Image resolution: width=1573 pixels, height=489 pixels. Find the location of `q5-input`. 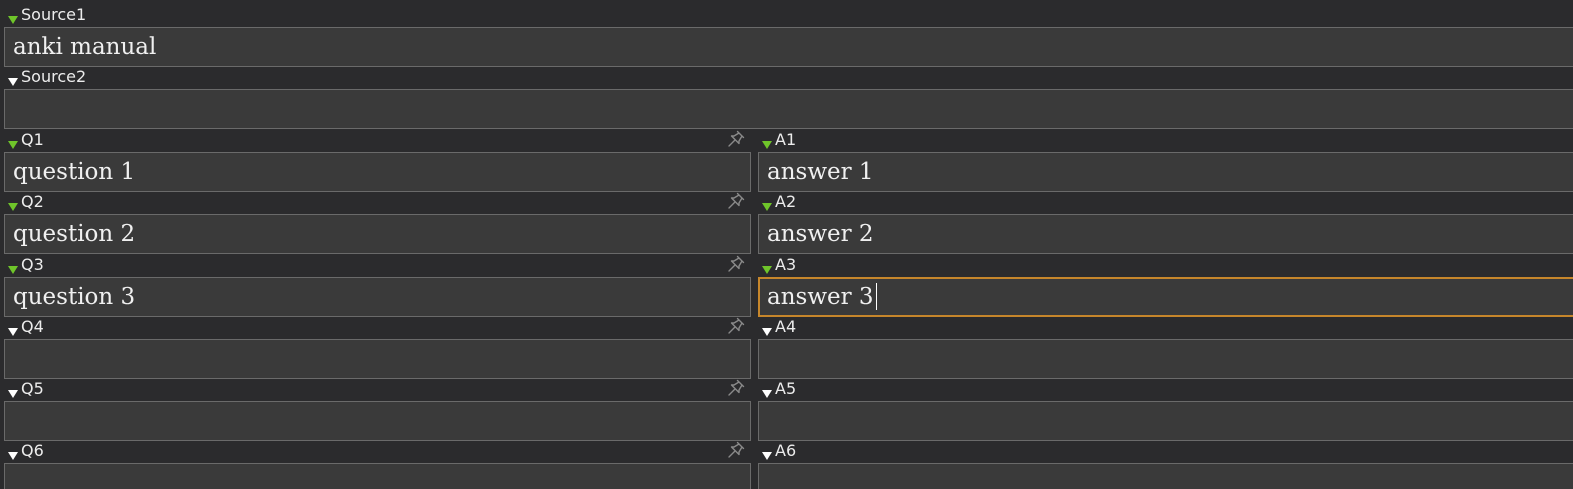

q5-input is located at coordinates (377, 421).